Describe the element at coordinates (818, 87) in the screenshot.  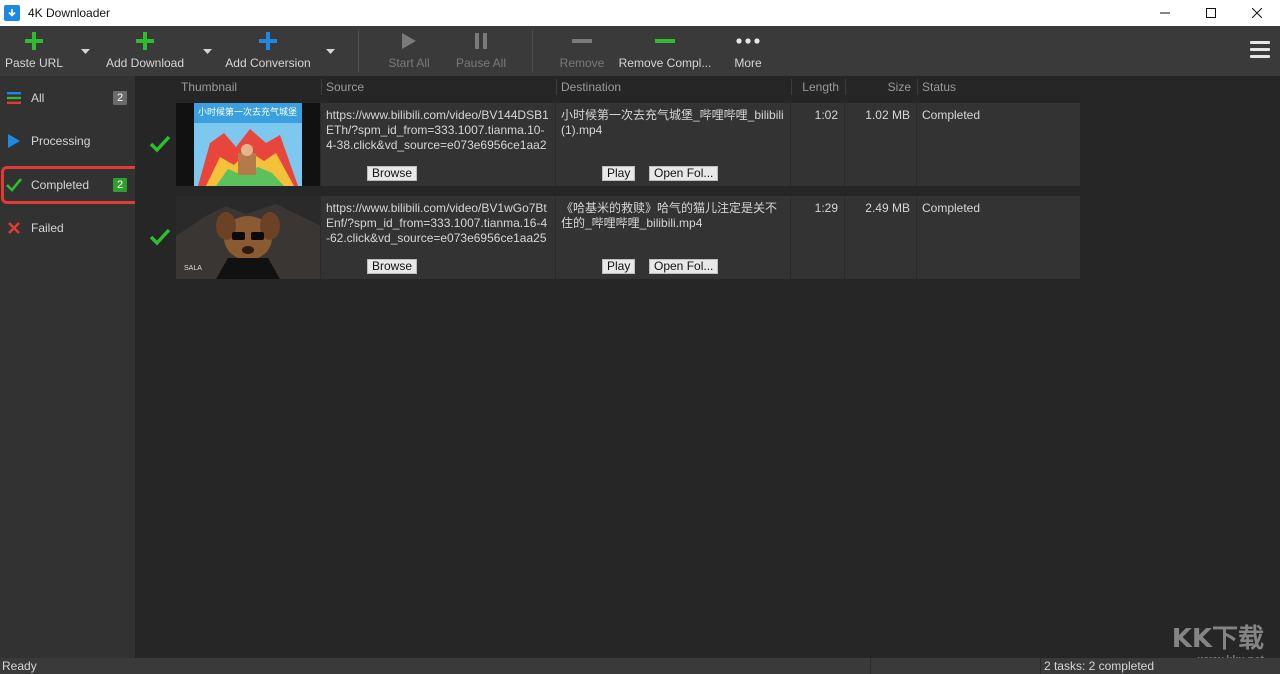
I see `column-header-length: Length` at that location.